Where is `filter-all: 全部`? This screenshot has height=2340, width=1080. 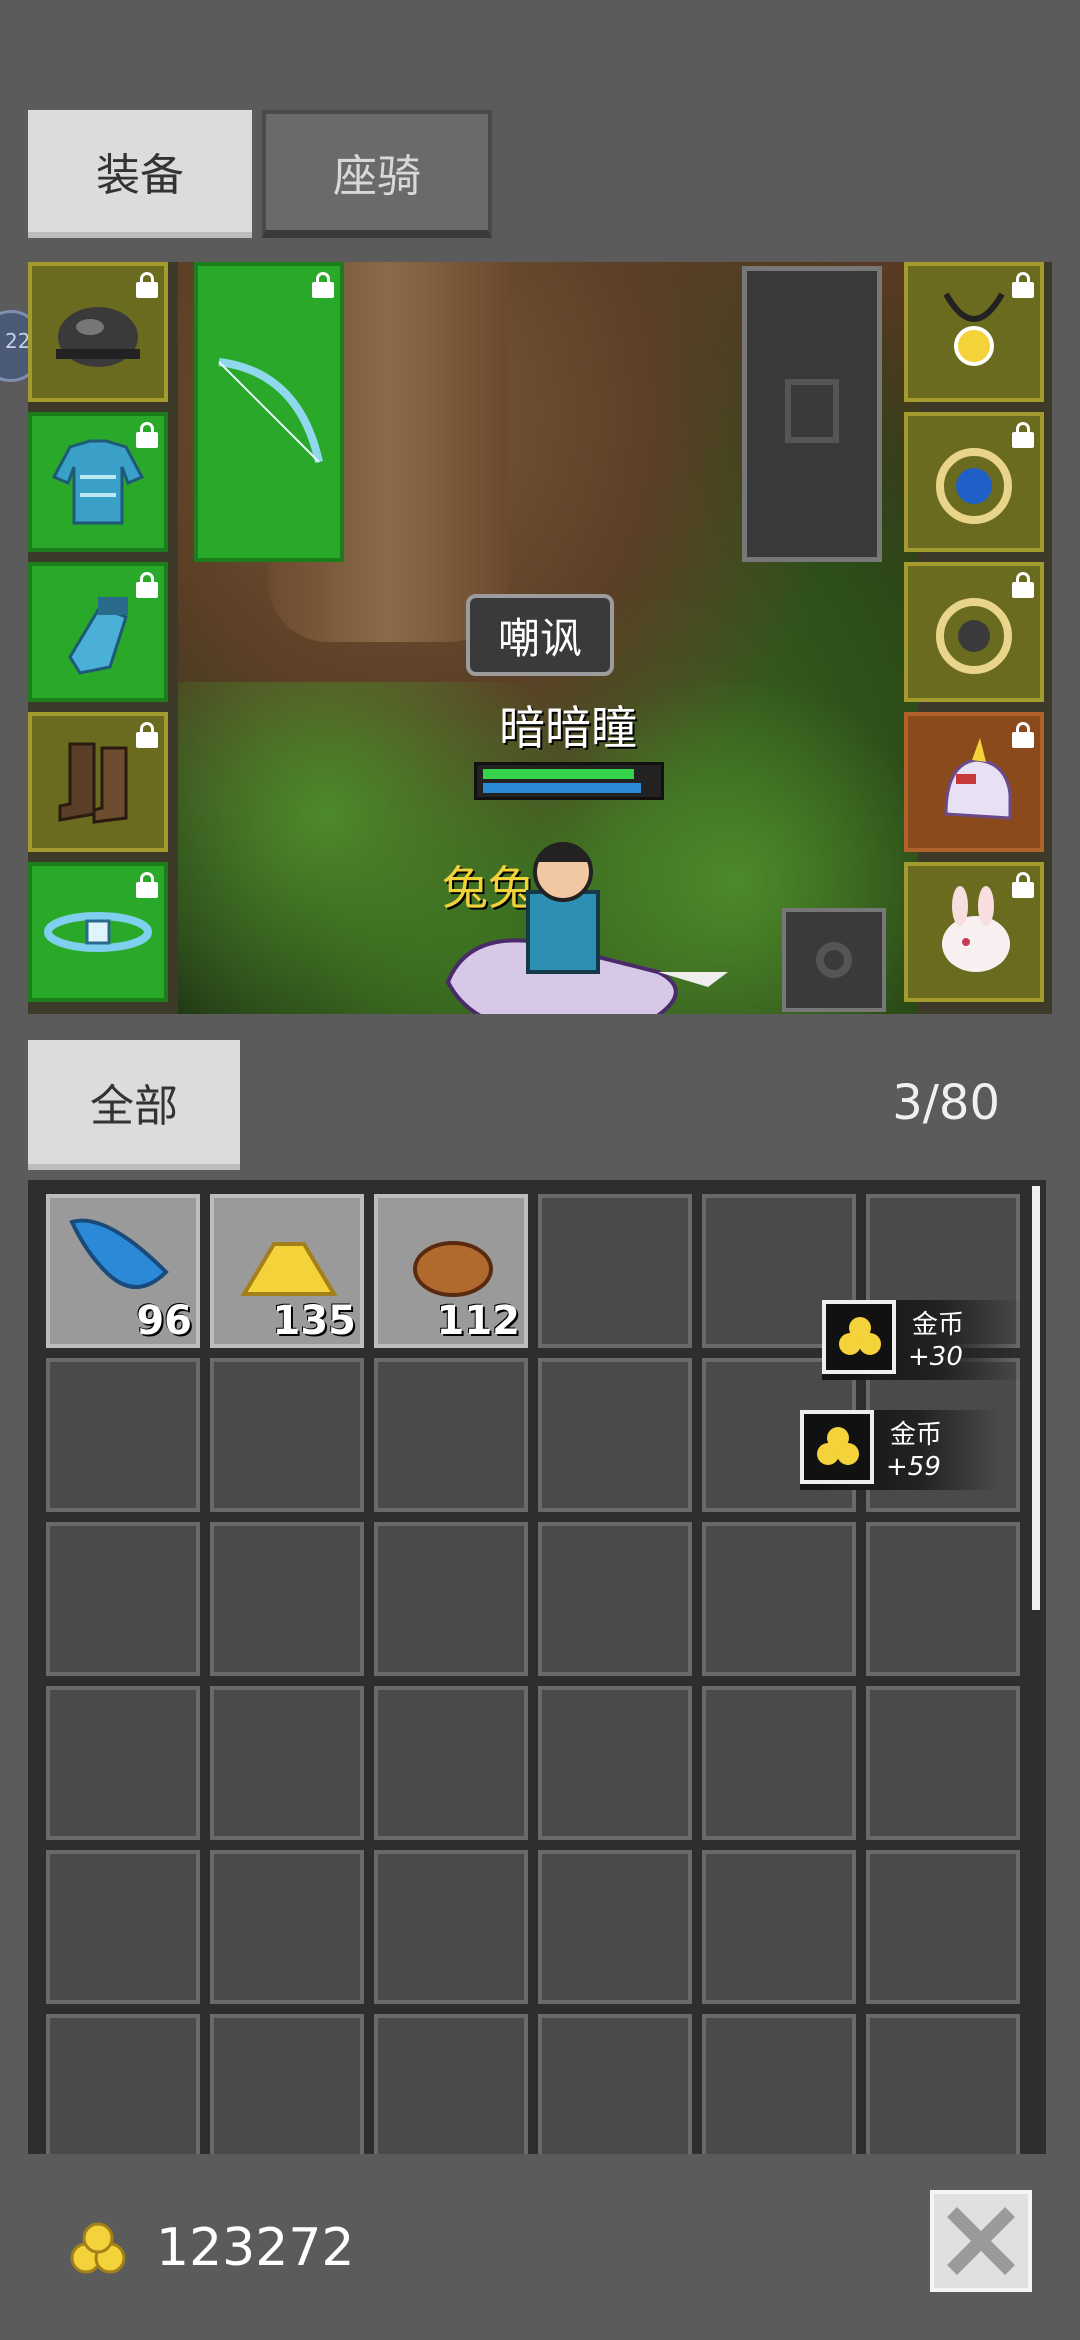 filter-all: 全部 is located at coordinates (134, 1105).